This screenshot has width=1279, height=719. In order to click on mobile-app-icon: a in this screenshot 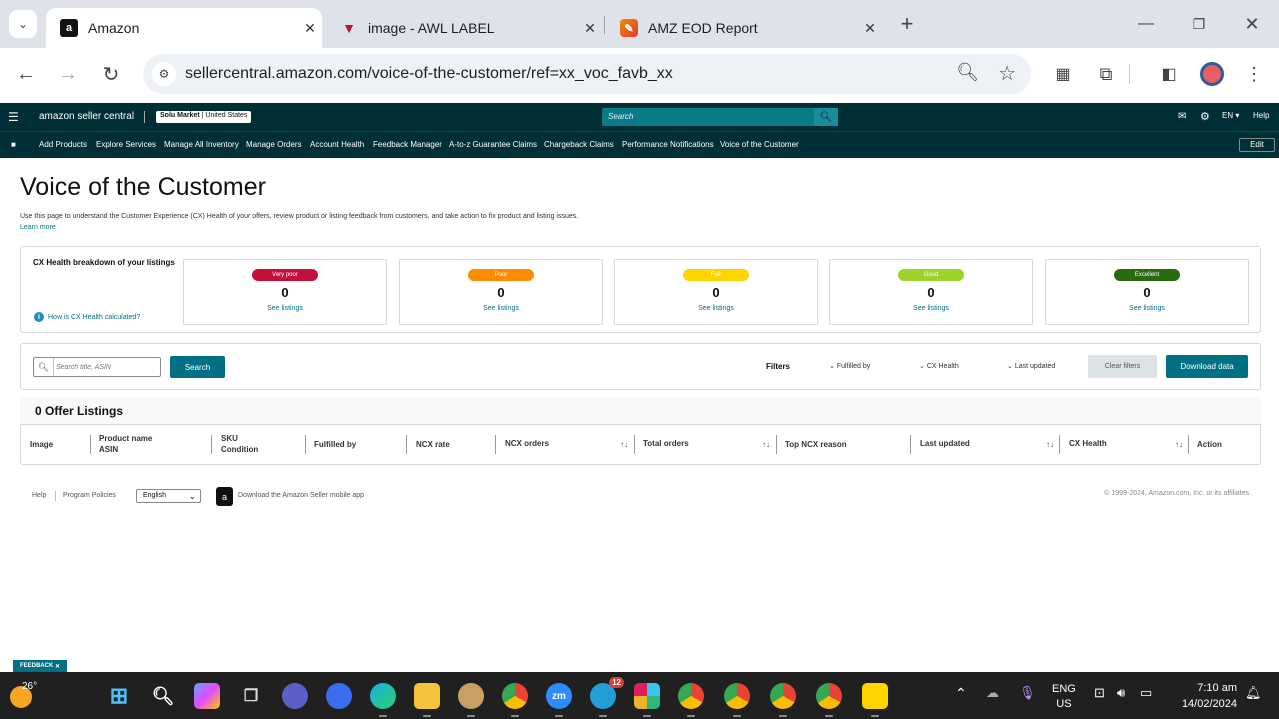, I will do `click(224, 496)`.